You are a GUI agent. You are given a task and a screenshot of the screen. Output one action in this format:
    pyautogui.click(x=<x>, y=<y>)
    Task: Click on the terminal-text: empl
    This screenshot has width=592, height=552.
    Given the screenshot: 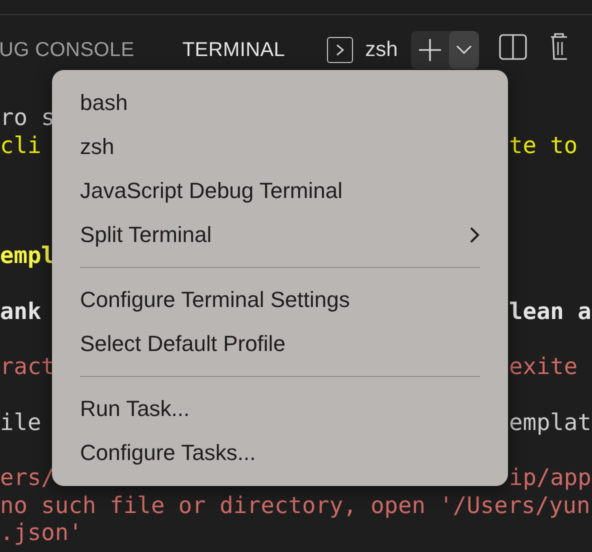 What is the action you would take?
    pyautogui.click(x=27, y=257)
    